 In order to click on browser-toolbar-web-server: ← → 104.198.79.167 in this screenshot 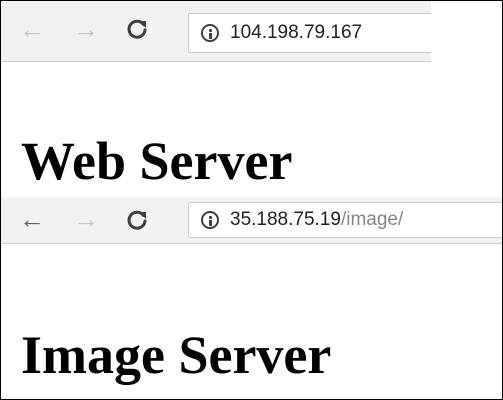, I will do `click(216, 31)`.